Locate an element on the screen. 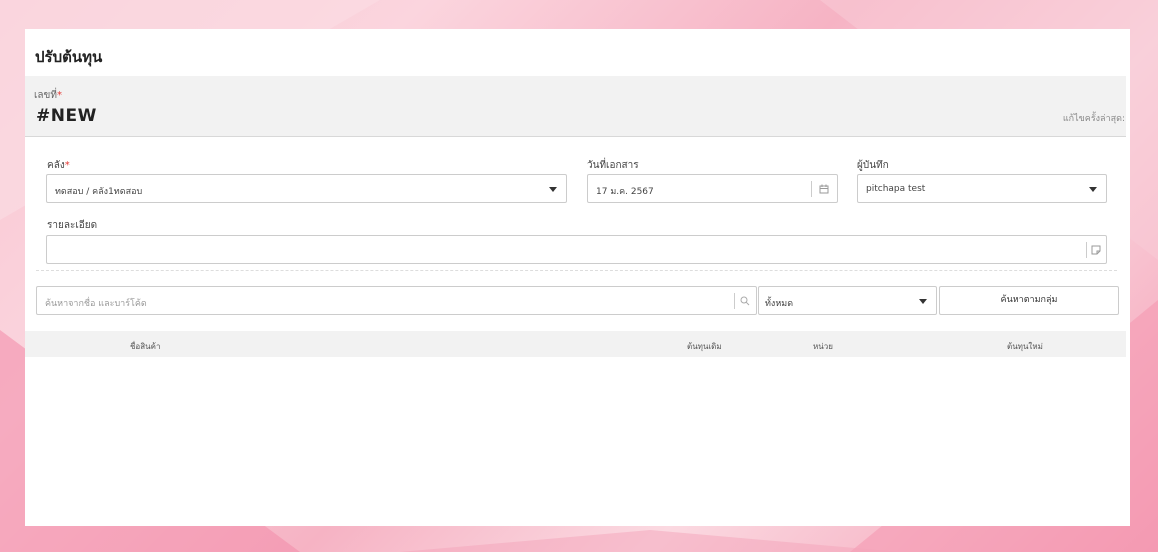 The height and width of the screenshot is (552, 1158). search-icon is located at coordinates (745, 301).